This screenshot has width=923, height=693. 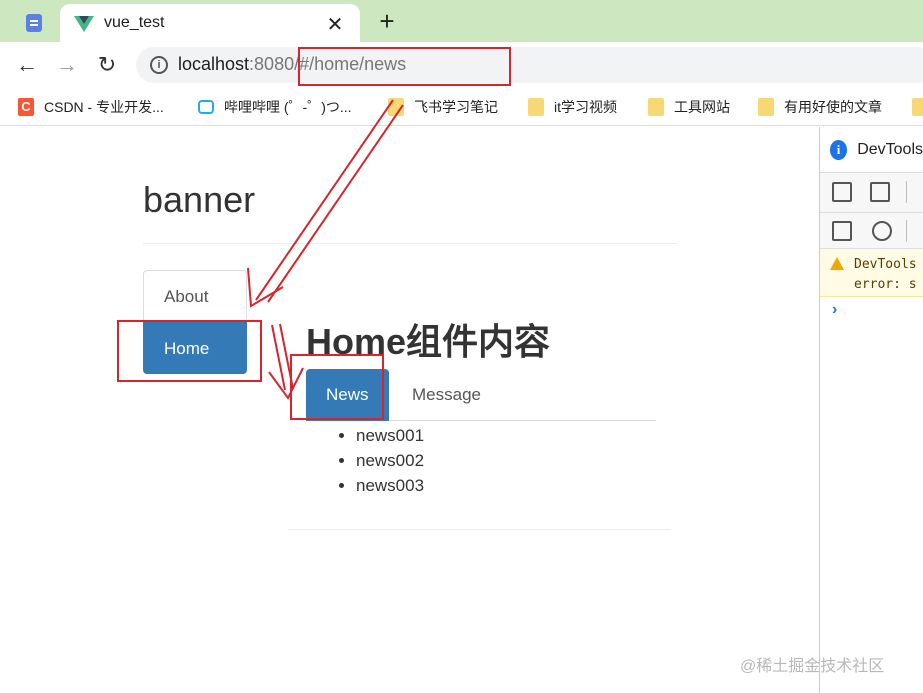 I want to click on warning-line: error: s, so click(x=885, y=284).